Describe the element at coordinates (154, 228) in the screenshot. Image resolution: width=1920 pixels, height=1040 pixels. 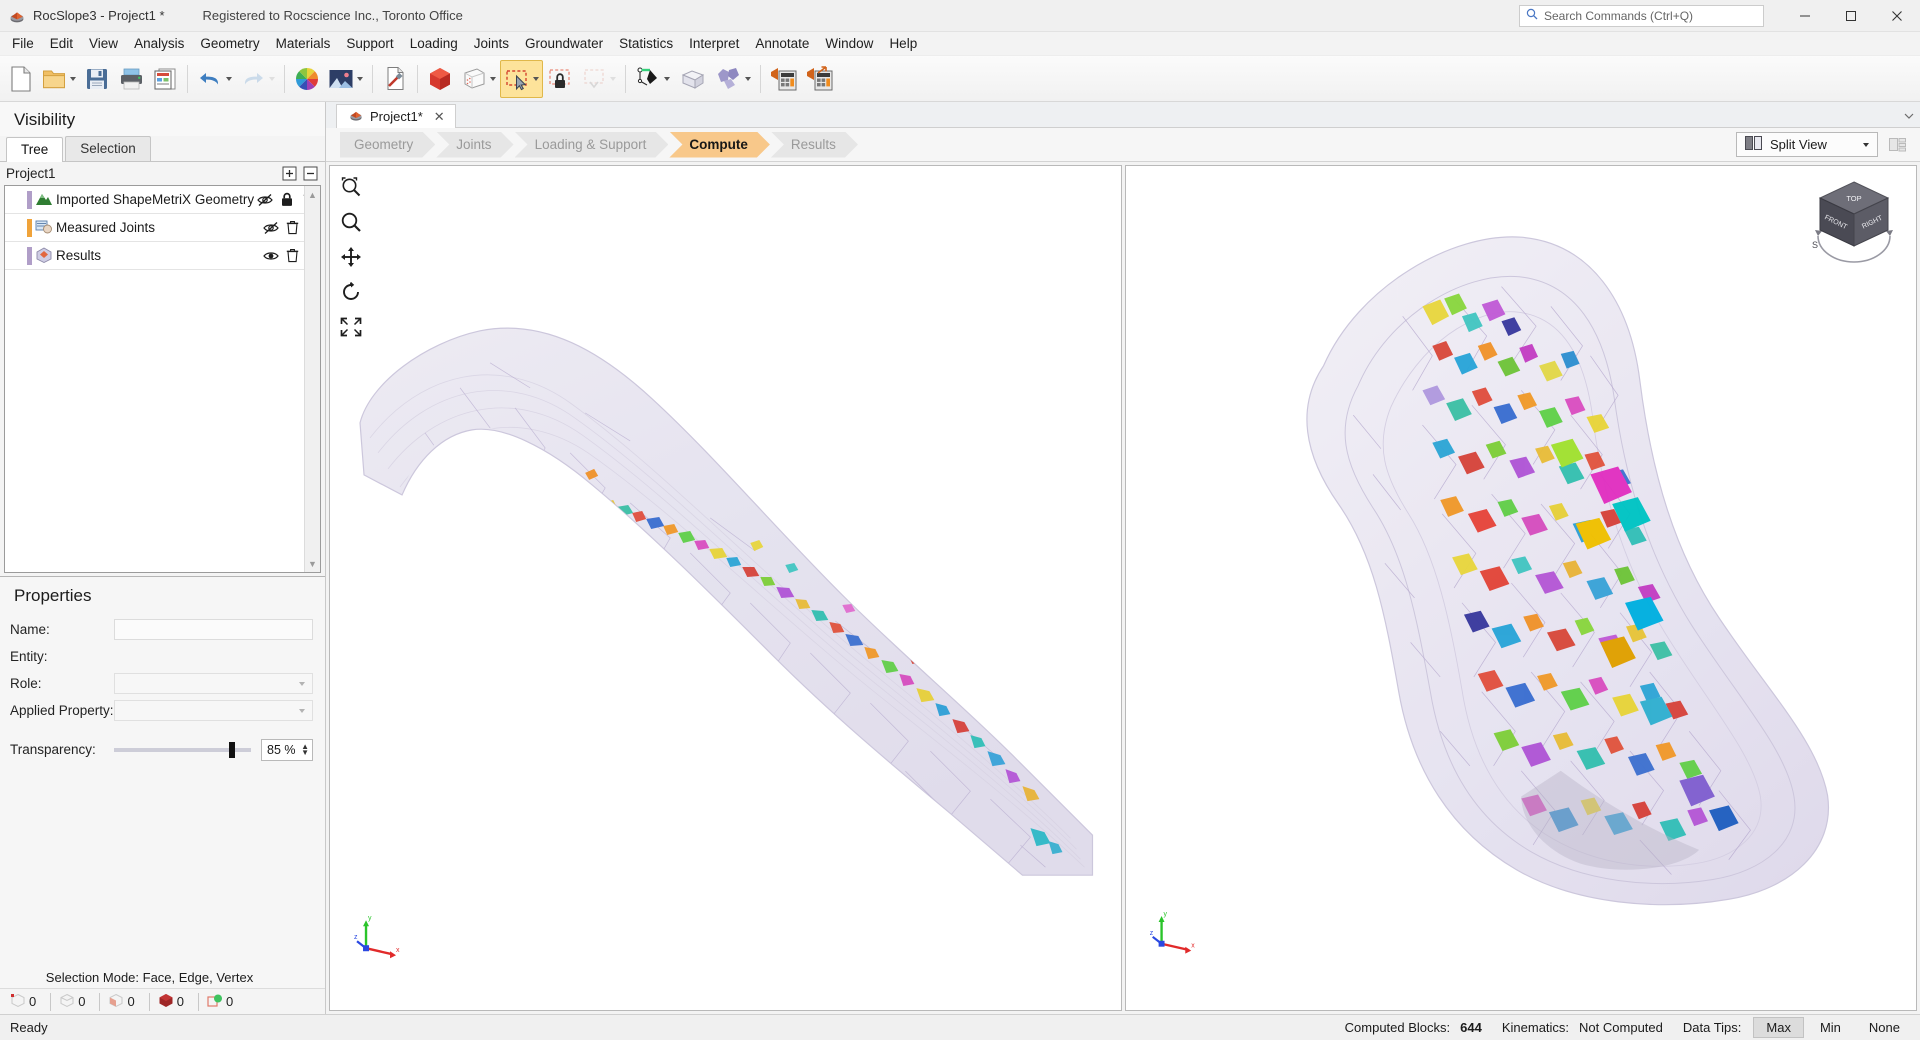
I see `tree-item-measured-joints: Measured Joints` at that location.